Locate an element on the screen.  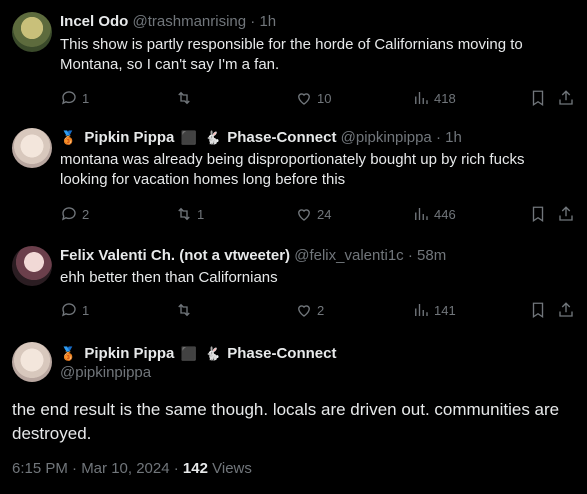
display-name: Incel Odo is located at coordinates (94, 21).